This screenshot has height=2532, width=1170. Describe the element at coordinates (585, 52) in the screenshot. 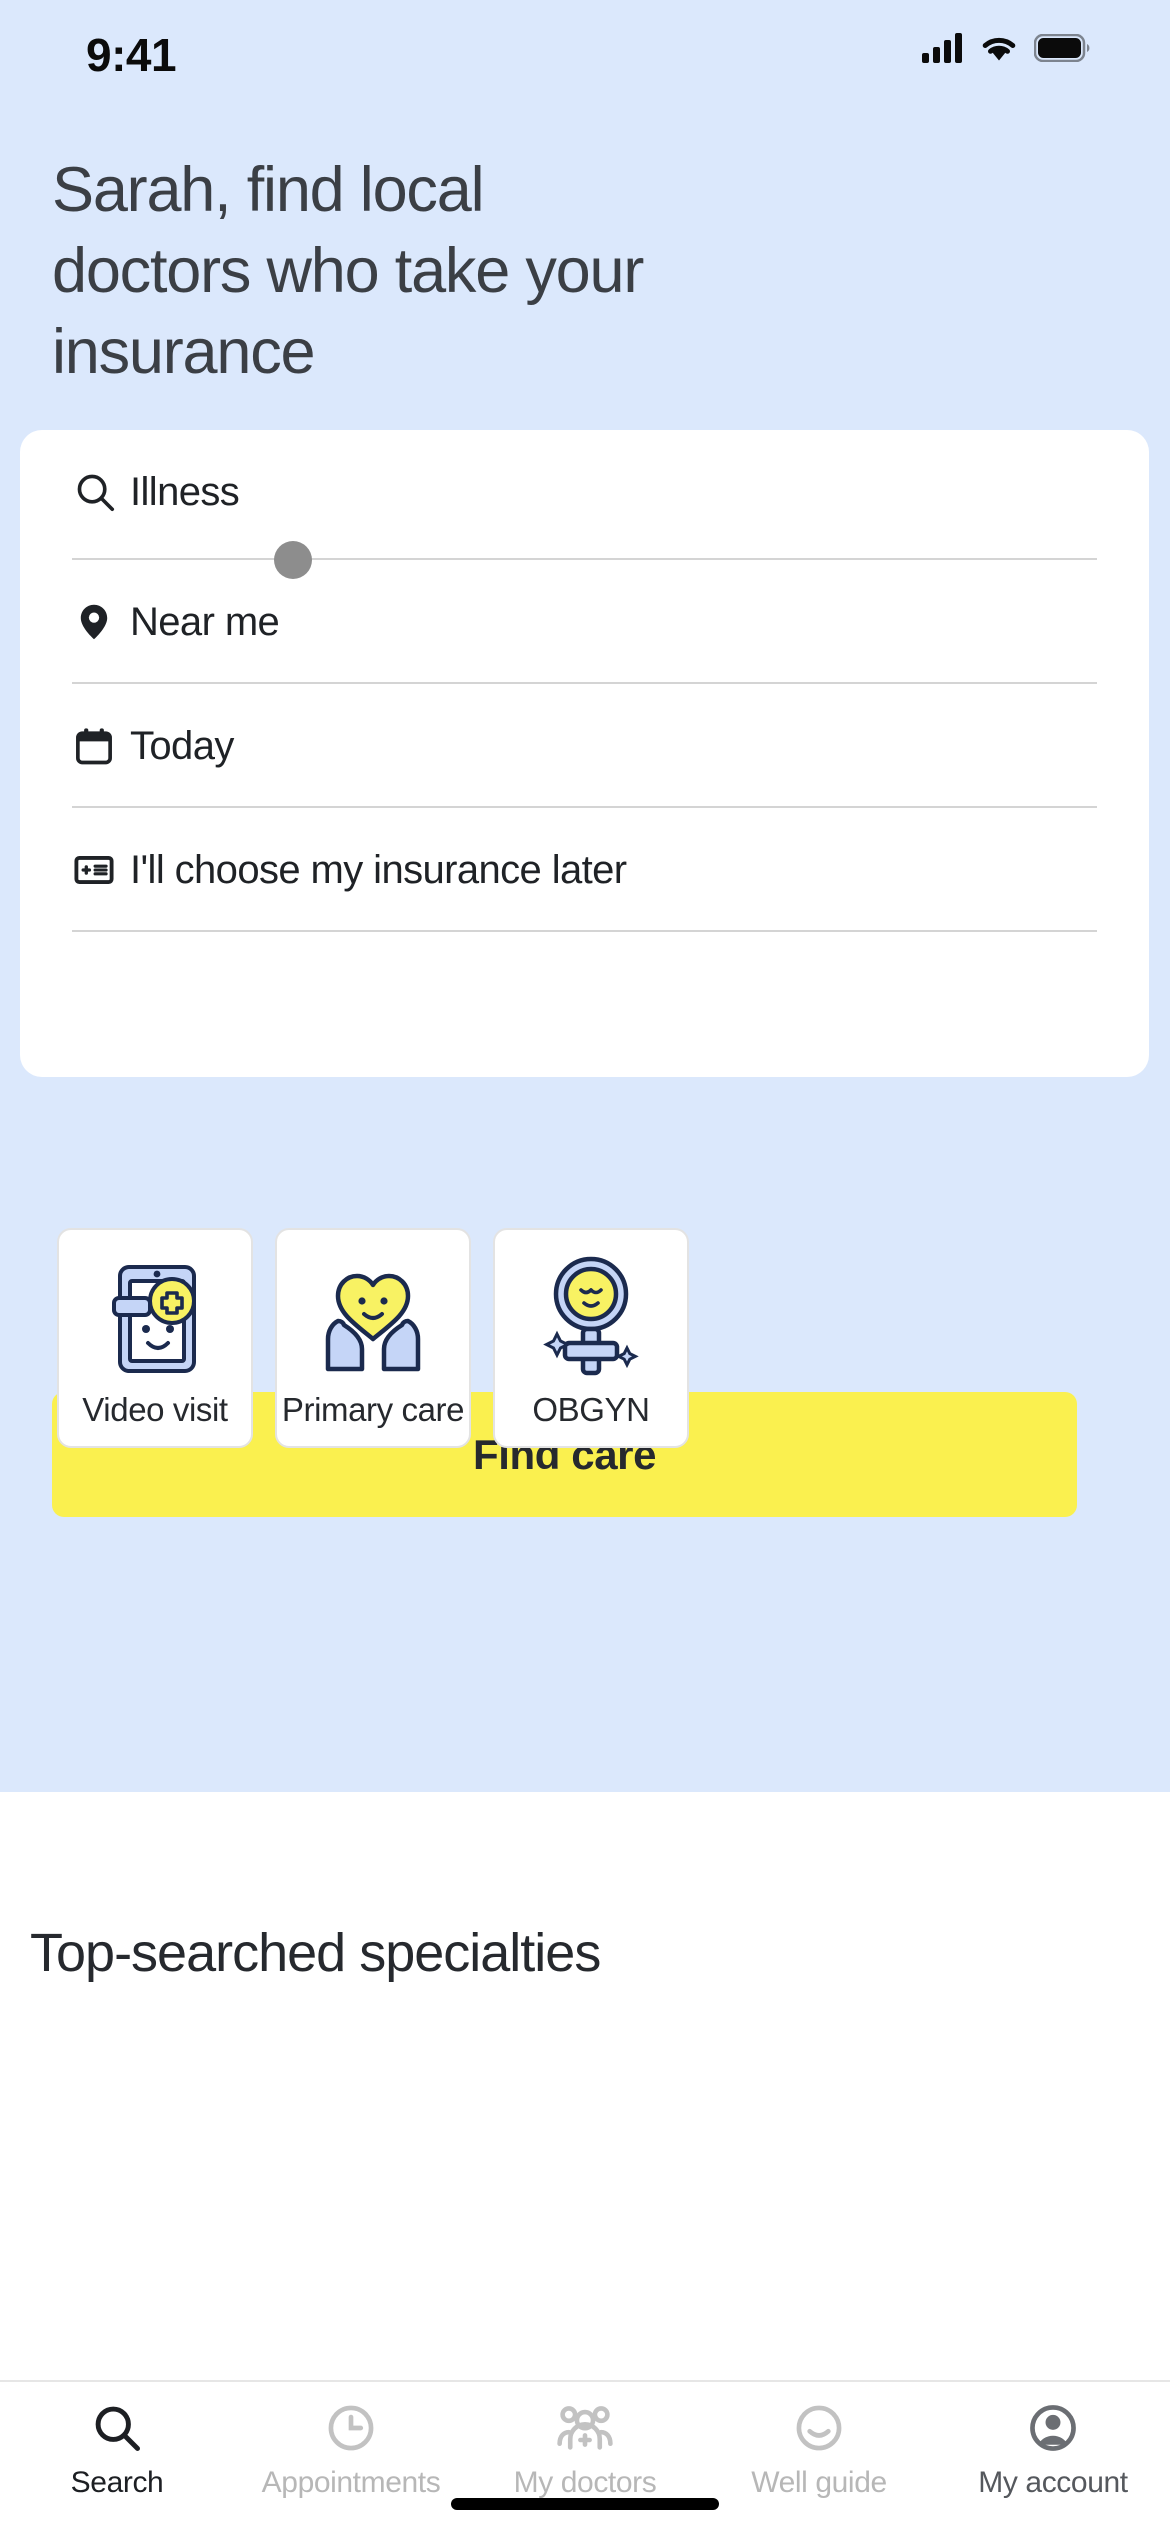

I see `status-bar: 9:41` at that location.